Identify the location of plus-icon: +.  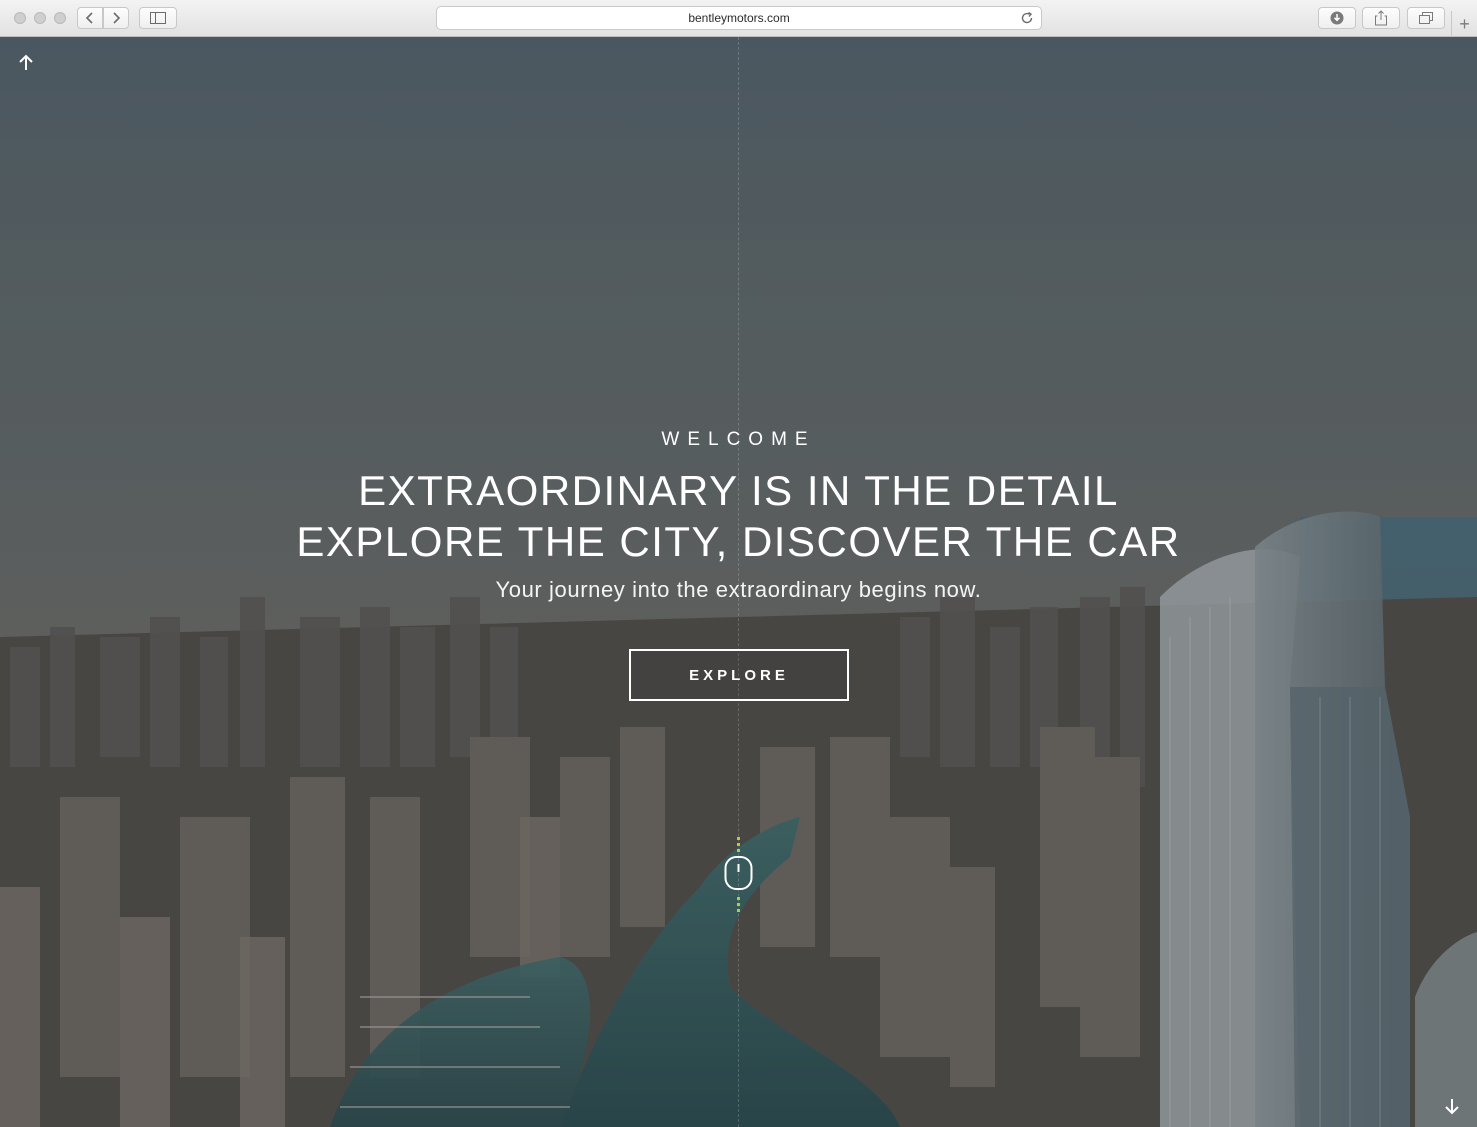
(1464, 23).